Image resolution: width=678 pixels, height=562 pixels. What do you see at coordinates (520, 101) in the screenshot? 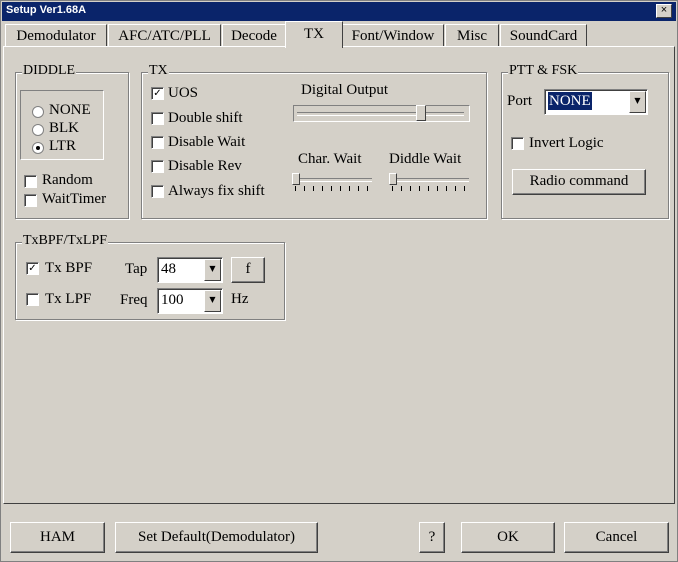
I see `port-label: Port` at bounding box center [520, 101].